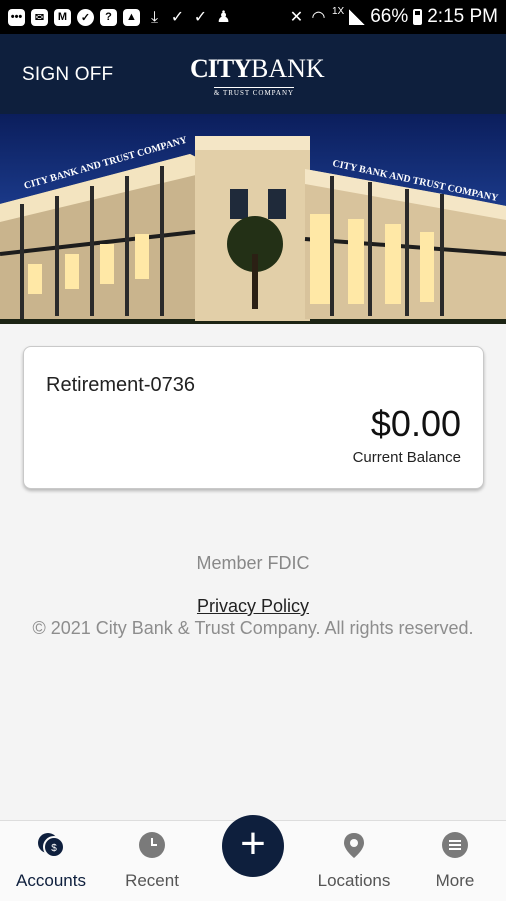 The width and height of the screenshot is (506, 901). Describe the element at coordinates (338, 11) in the screenshot. I see `signal-label: 1X` at that location.